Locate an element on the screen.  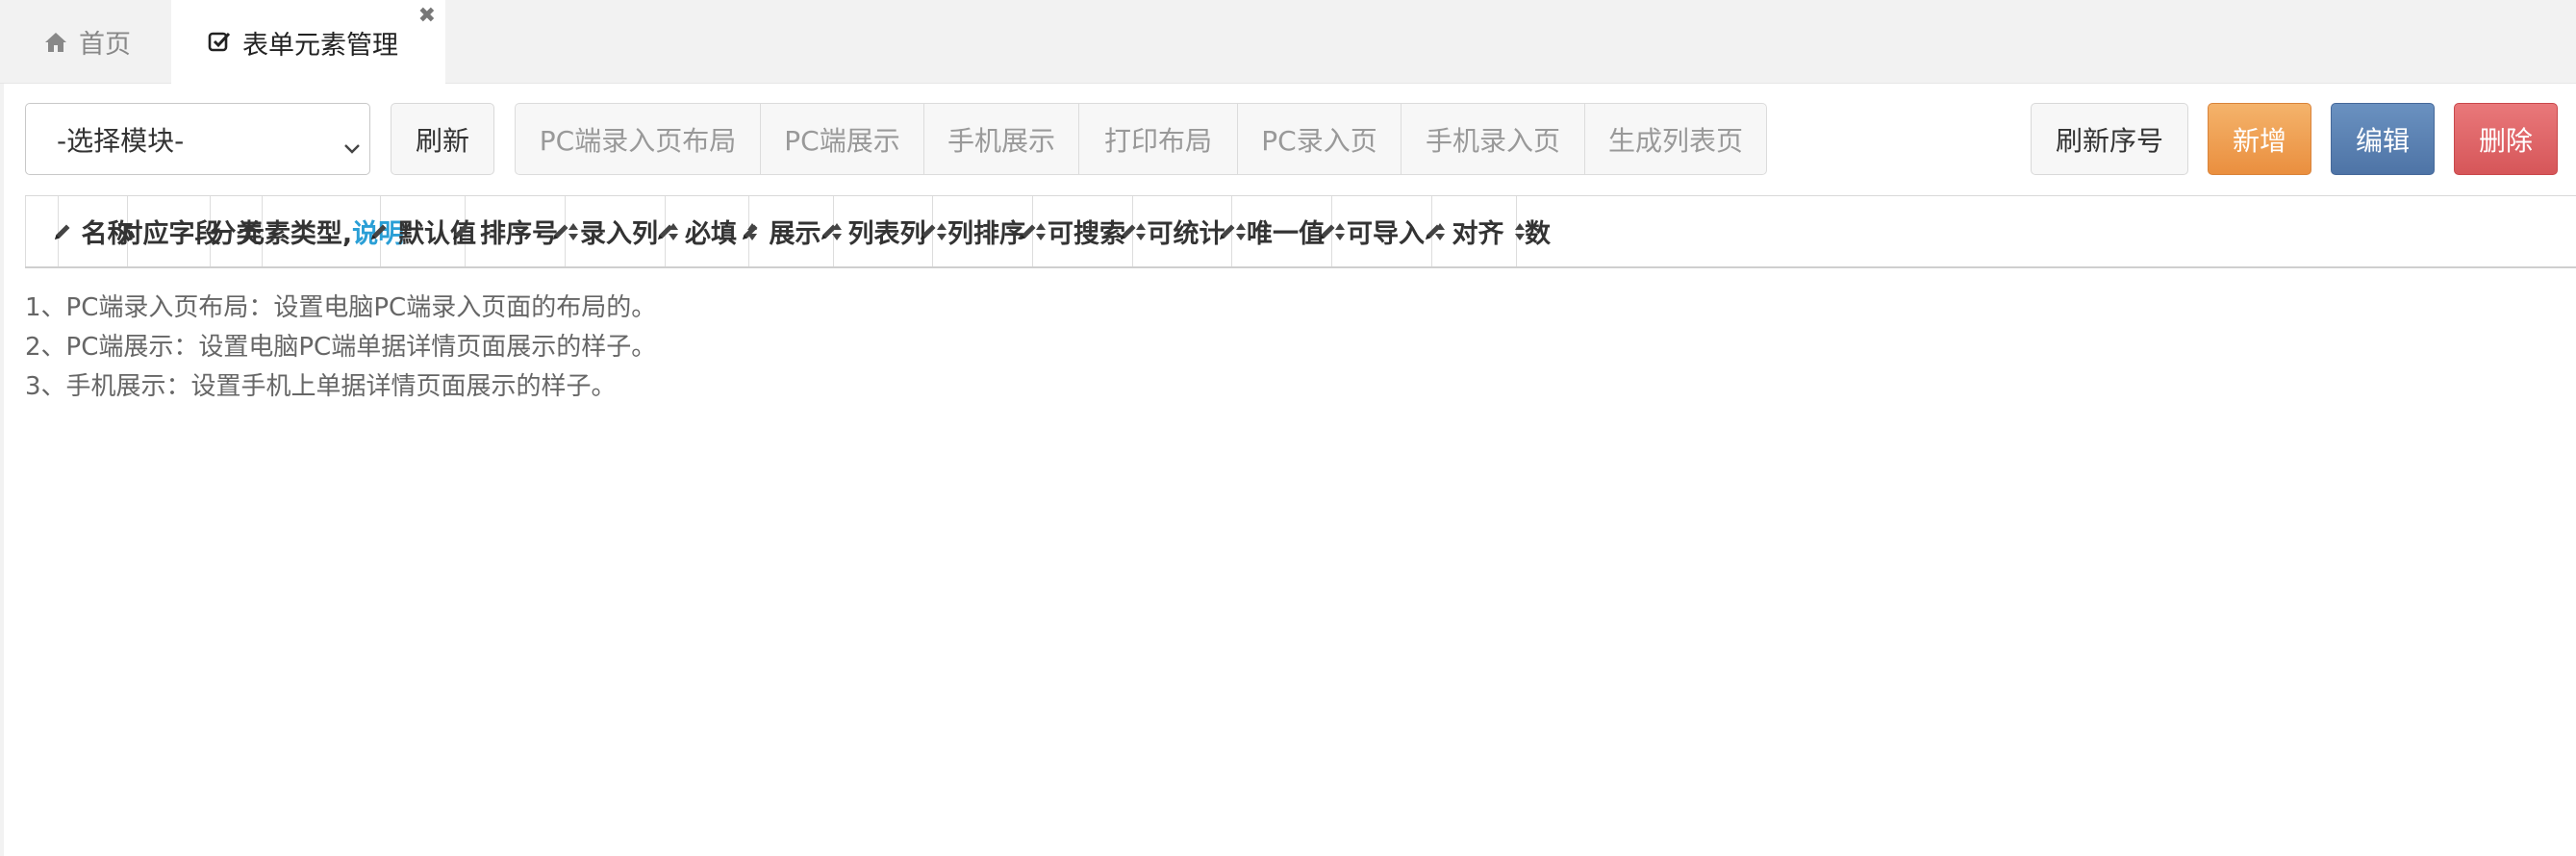
print-layout-button: 打印布局 is located at coordinates (1159, 139).